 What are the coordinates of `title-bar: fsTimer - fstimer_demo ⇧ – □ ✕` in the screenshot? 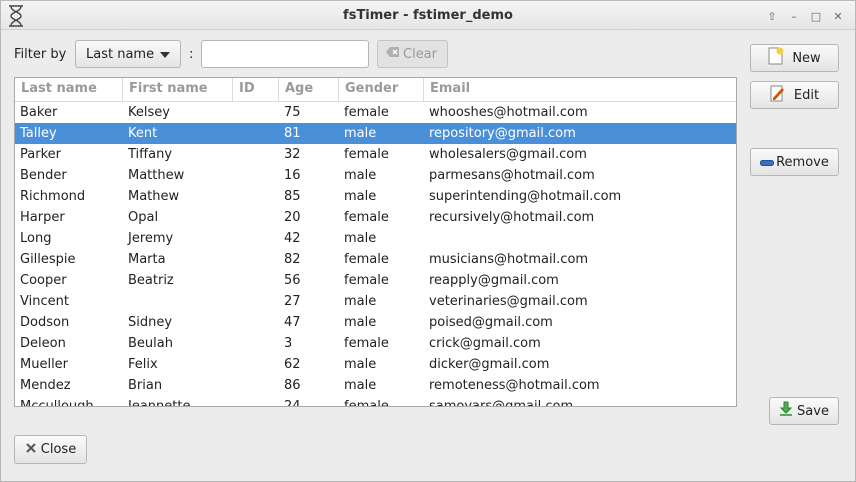 It's located at (428, 15).